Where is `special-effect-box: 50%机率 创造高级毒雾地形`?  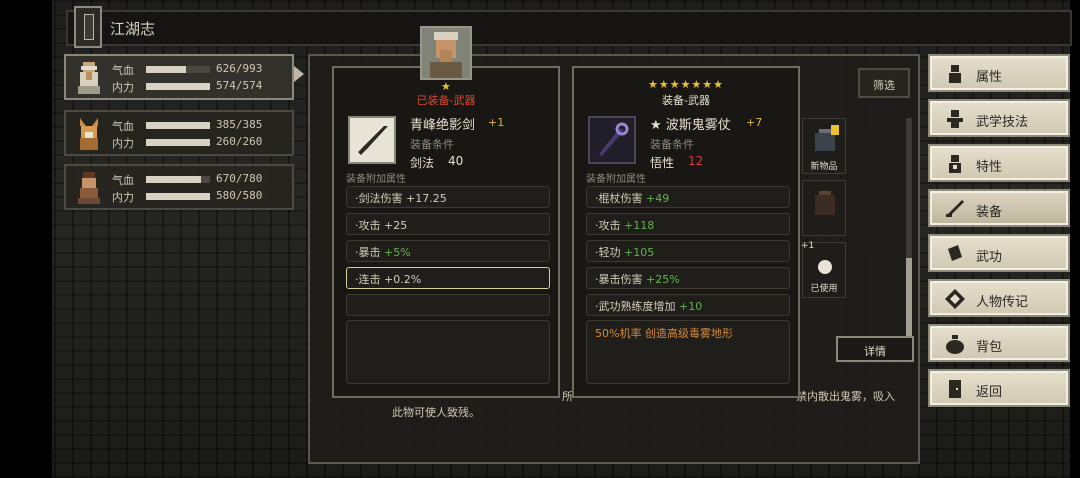 special-effect-box: 50%机率 创造高级毒雾地形 is located at coordinates (688, 352).